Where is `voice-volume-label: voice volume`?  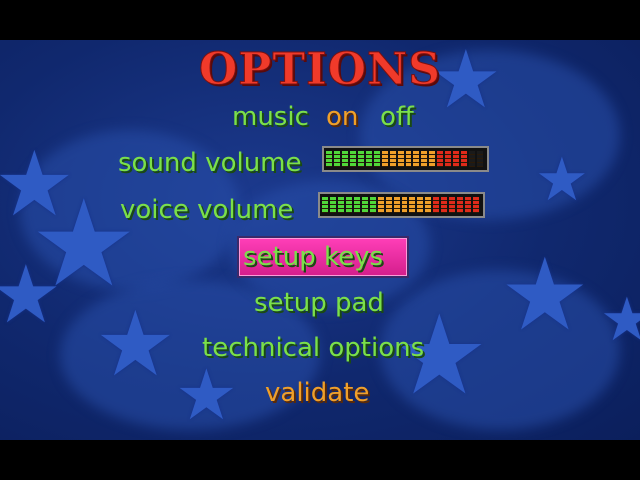 voice-volume-label: voice volume is located at coordinates (207, 210).